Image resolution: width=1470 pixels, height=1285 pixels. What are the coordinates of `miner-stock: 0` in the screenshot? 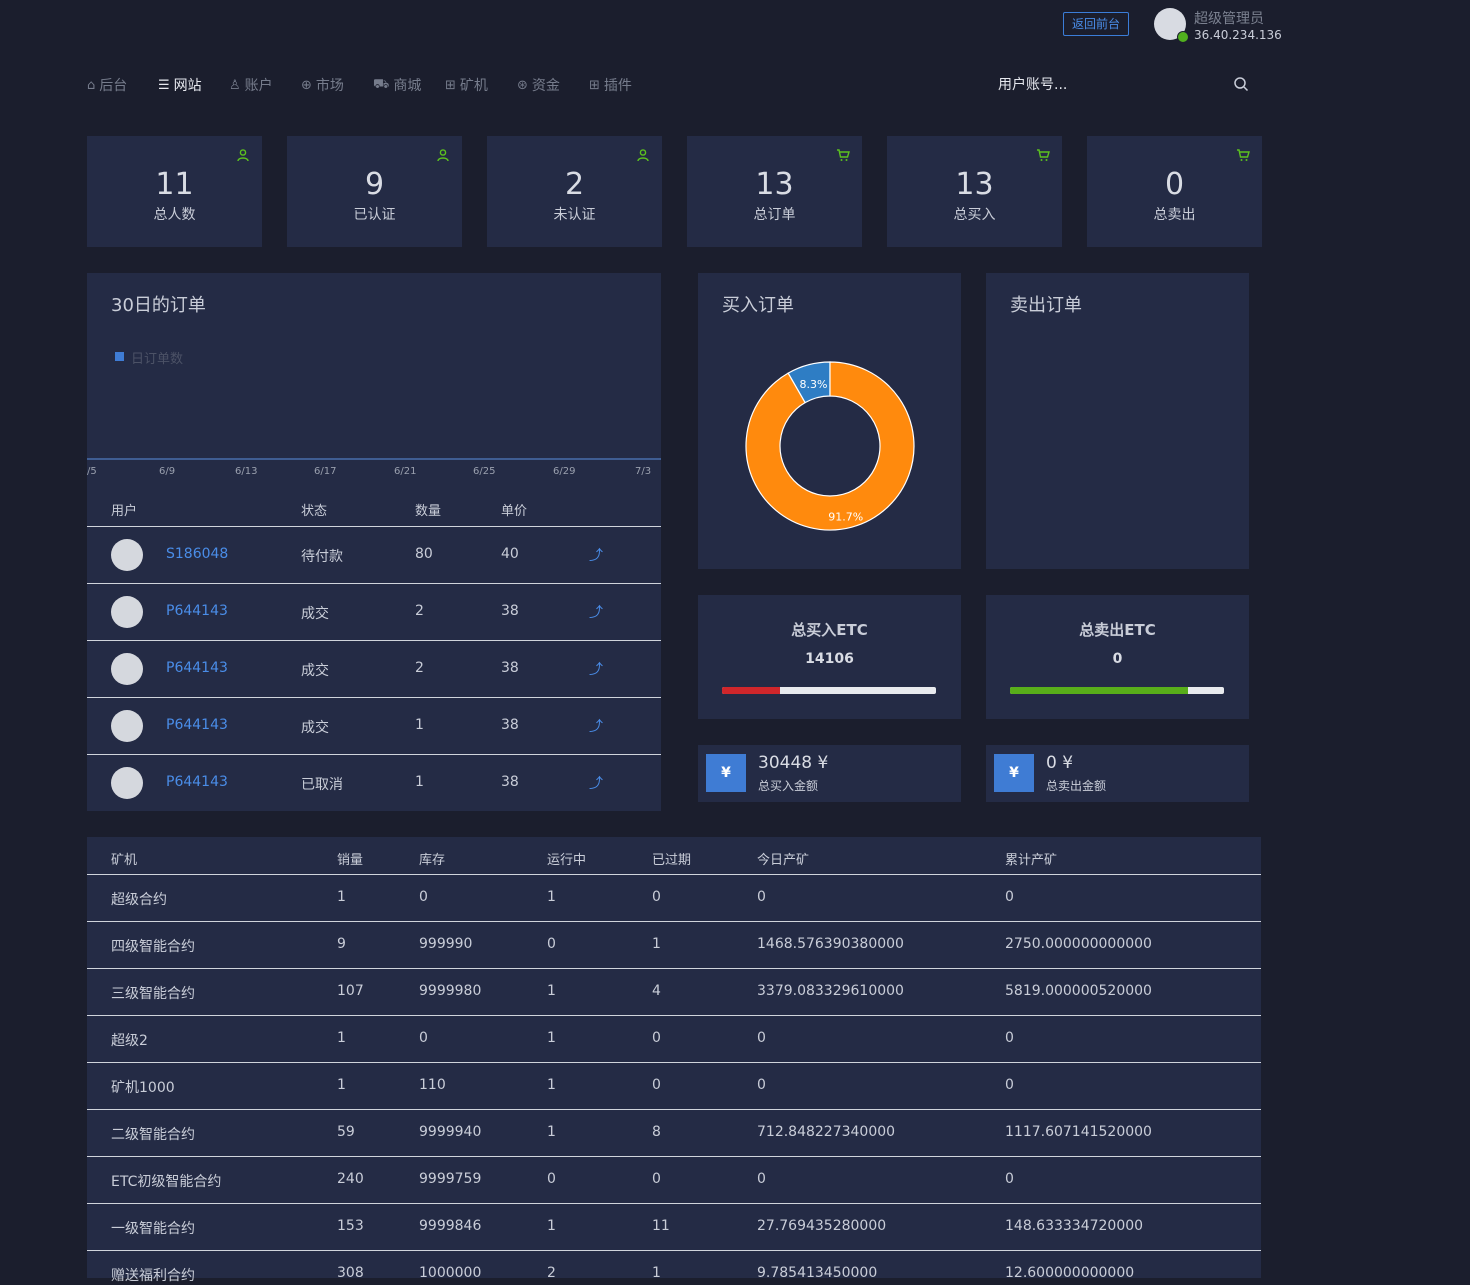 It's located at (423, 1038).